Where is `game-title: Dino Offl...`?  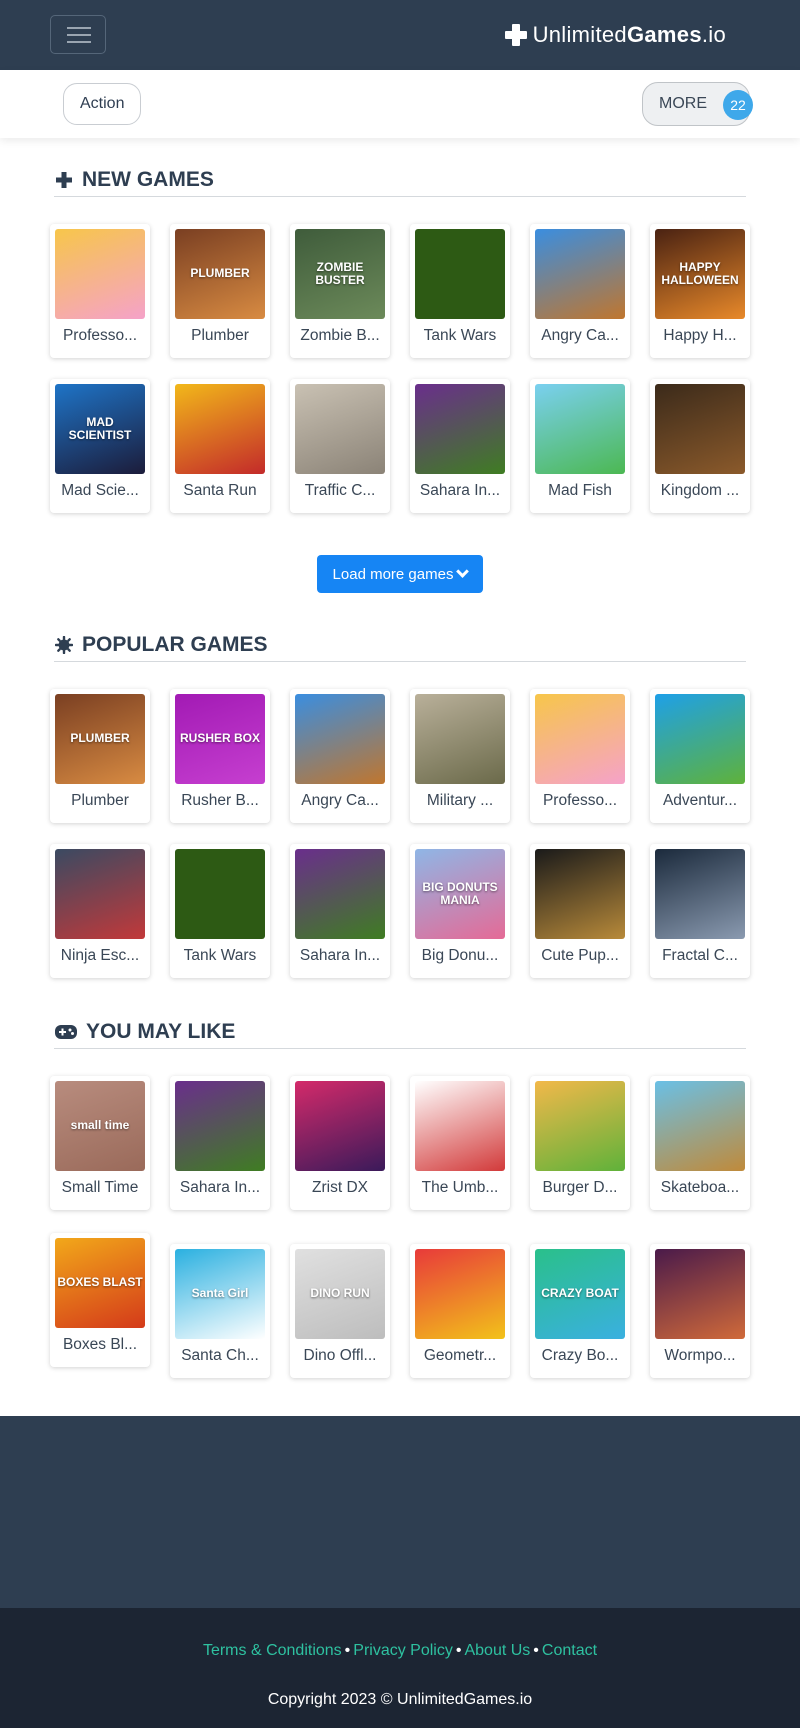 game-title: Dino Offl... is located at coordinates (340, 1355).